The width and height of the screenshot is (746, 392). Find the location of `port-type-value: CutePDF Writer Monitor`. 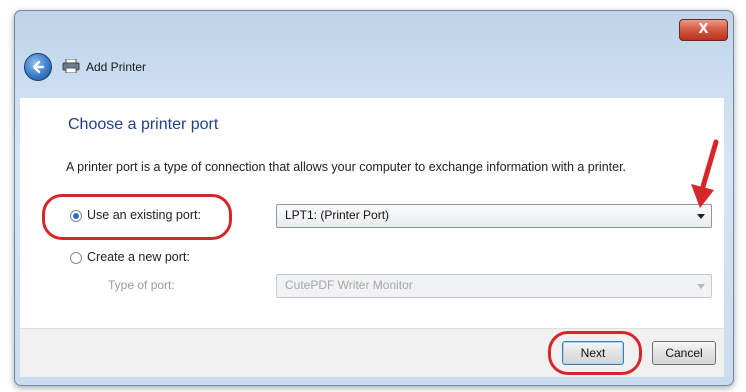

port-type-value: CutePDF Writer Monitor is located at coordinates (349, 285).